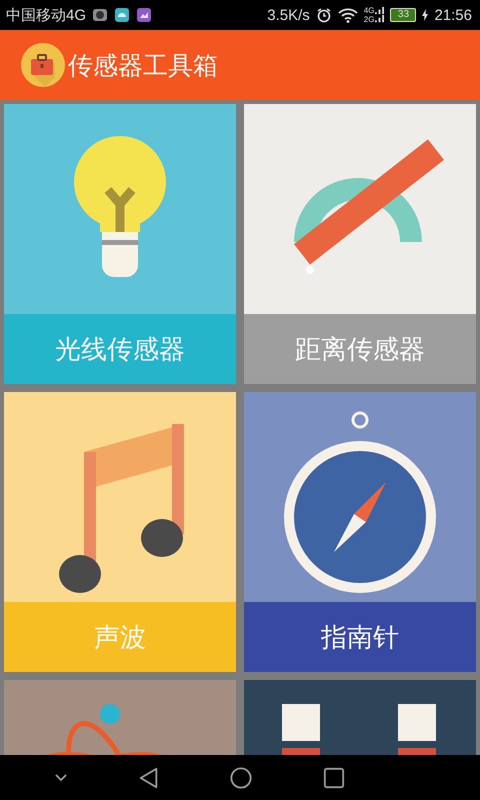  I want to click on toolbox-icon, so click(43, 65).